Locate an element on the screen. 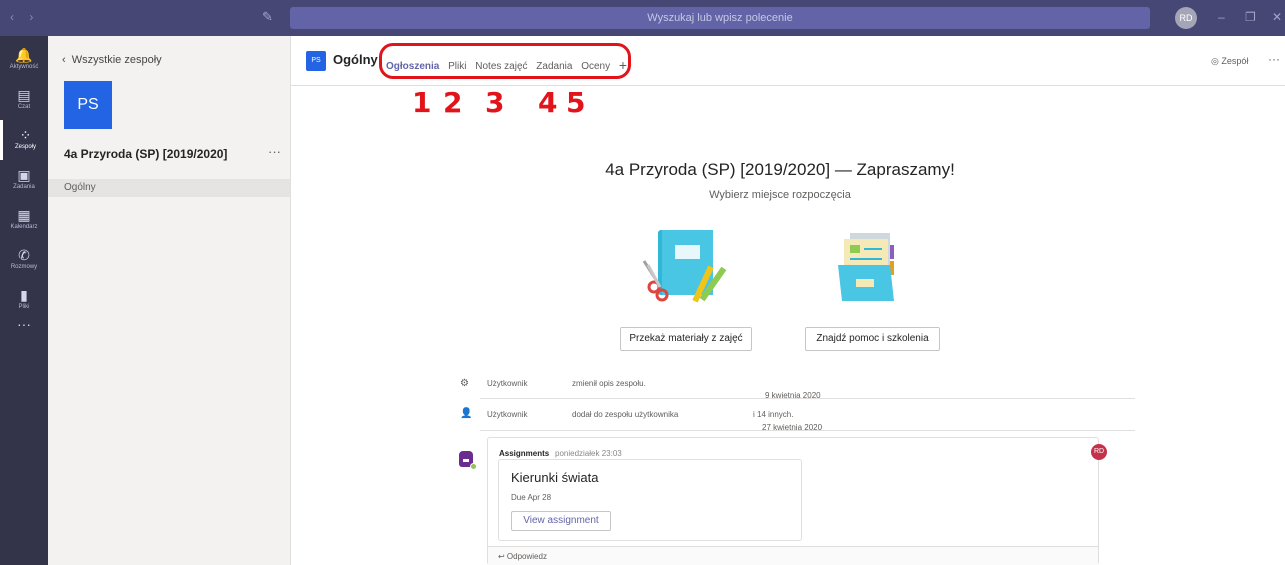 The height and width of the screenshot is (565, 1285). rail-item-teams: ⁘ Zespoły is located at coordinates (24, 140).